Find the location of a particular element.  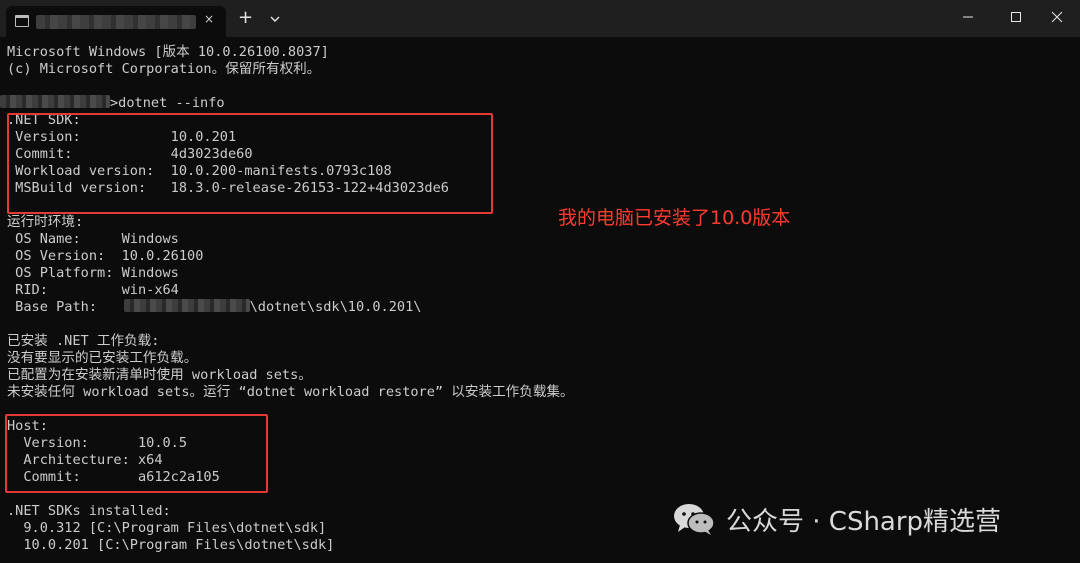

tab-title-redacted is located at coordinates (116, 22).